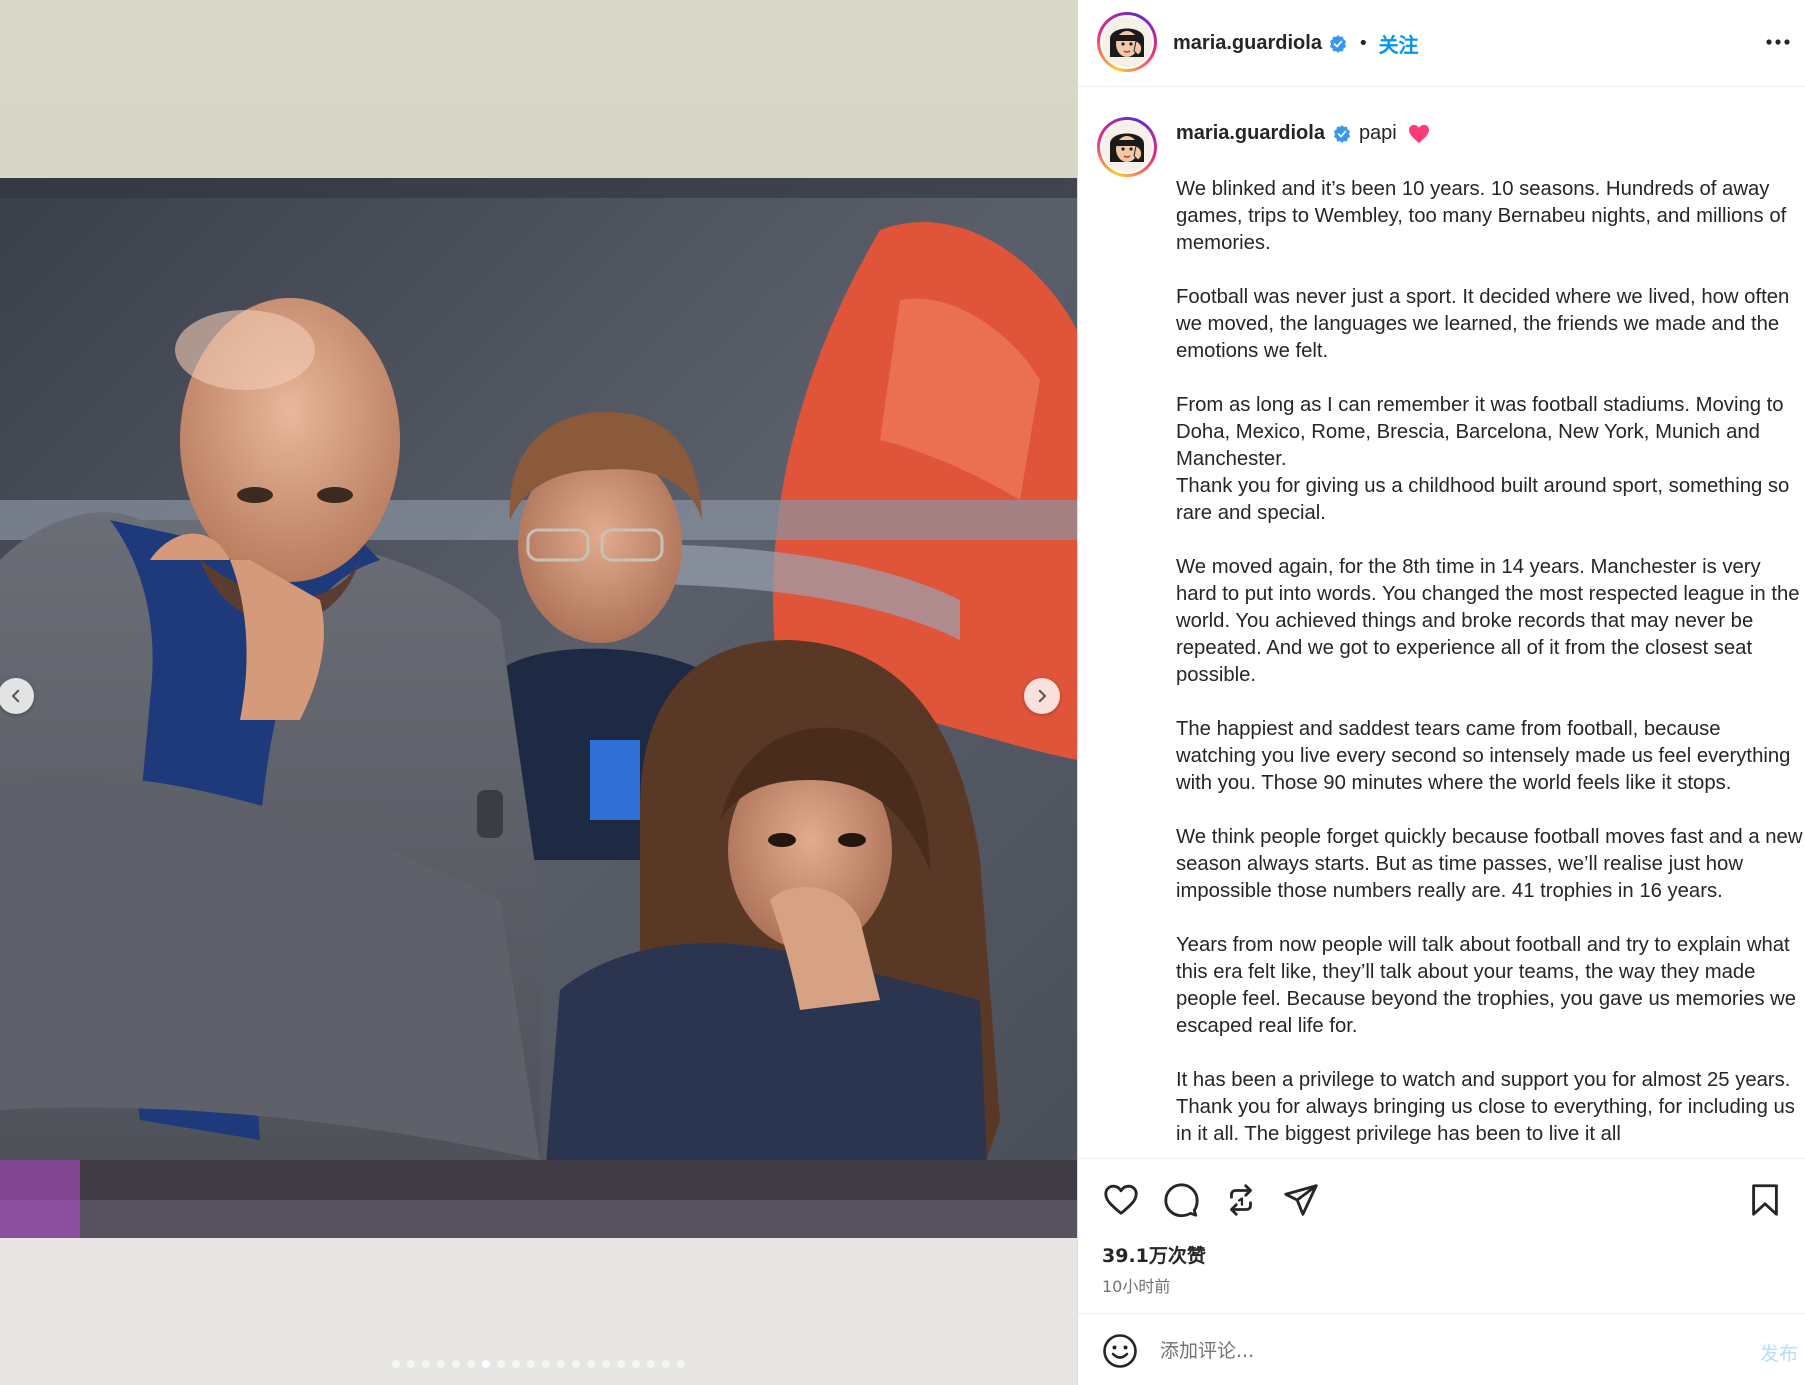 The width and height of the screenshot is (1805, 1385). What do you see at coordinates (1247, 43) in the screenshot?
I see `header-username: maria.guardiola` at bounding box center [1247, 43].